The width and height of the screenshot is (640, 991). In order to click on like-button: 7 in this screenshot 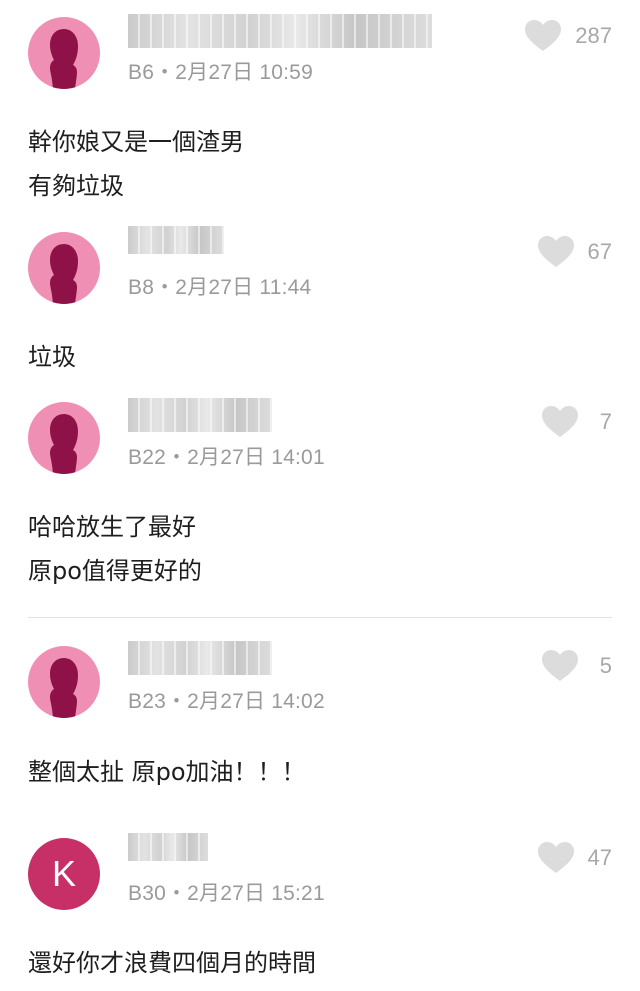, I will do `click(577, 422)`.